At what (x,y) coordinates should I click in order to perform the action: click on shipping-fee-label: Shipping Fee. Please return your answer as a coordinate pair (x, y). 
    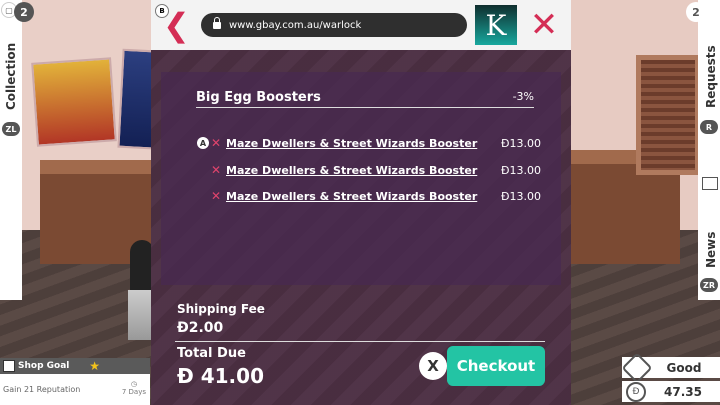
    Looking at the image, I should click on (221, 309).